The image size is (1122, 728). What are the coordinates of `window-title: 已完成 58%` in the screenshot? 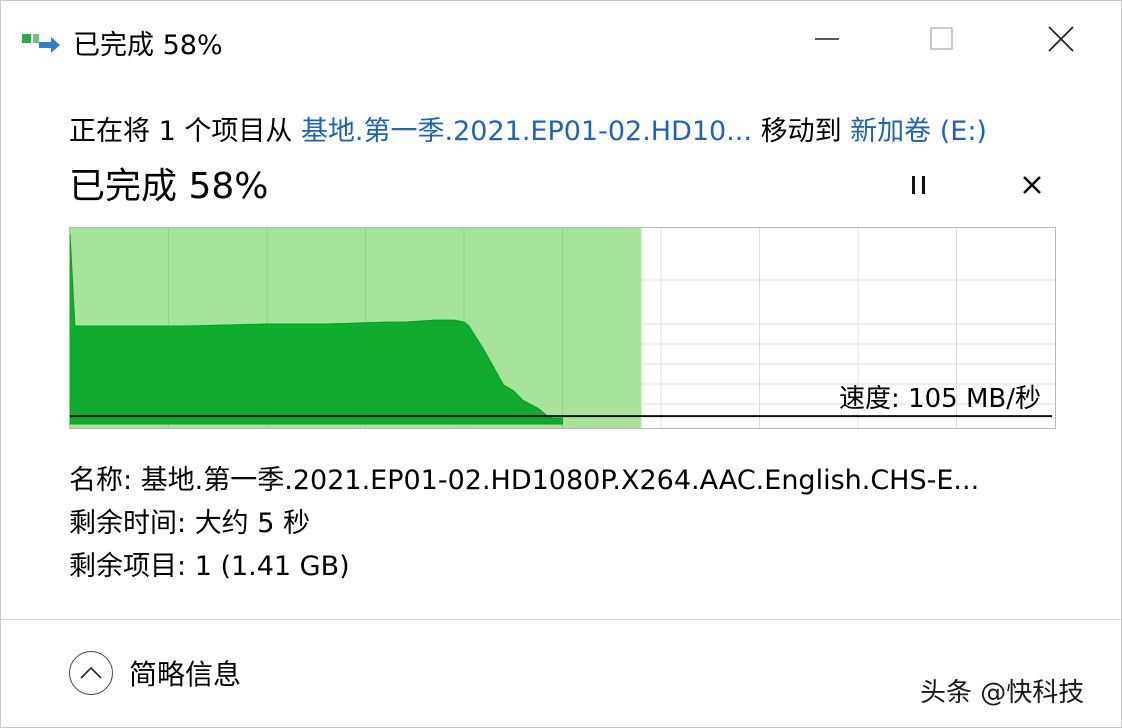 It's located at (148, 45).